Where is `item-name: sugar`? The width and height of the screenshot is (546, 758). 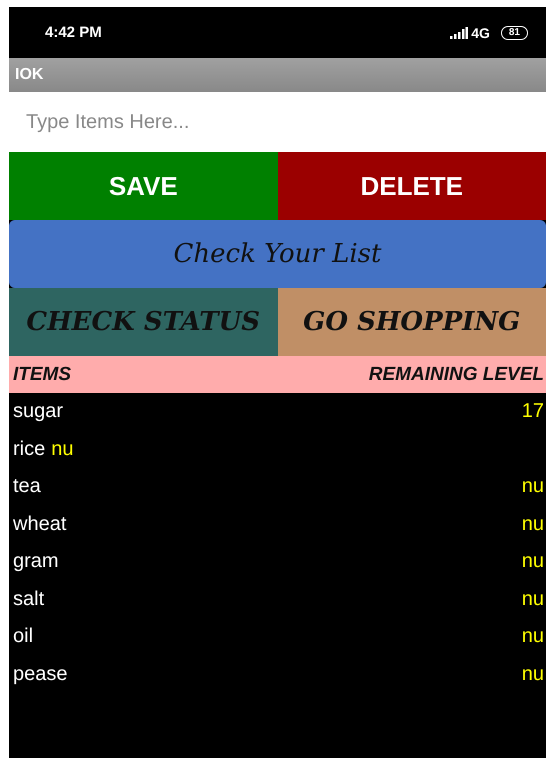 item-name: sugar is located at coordinates (38, 412).